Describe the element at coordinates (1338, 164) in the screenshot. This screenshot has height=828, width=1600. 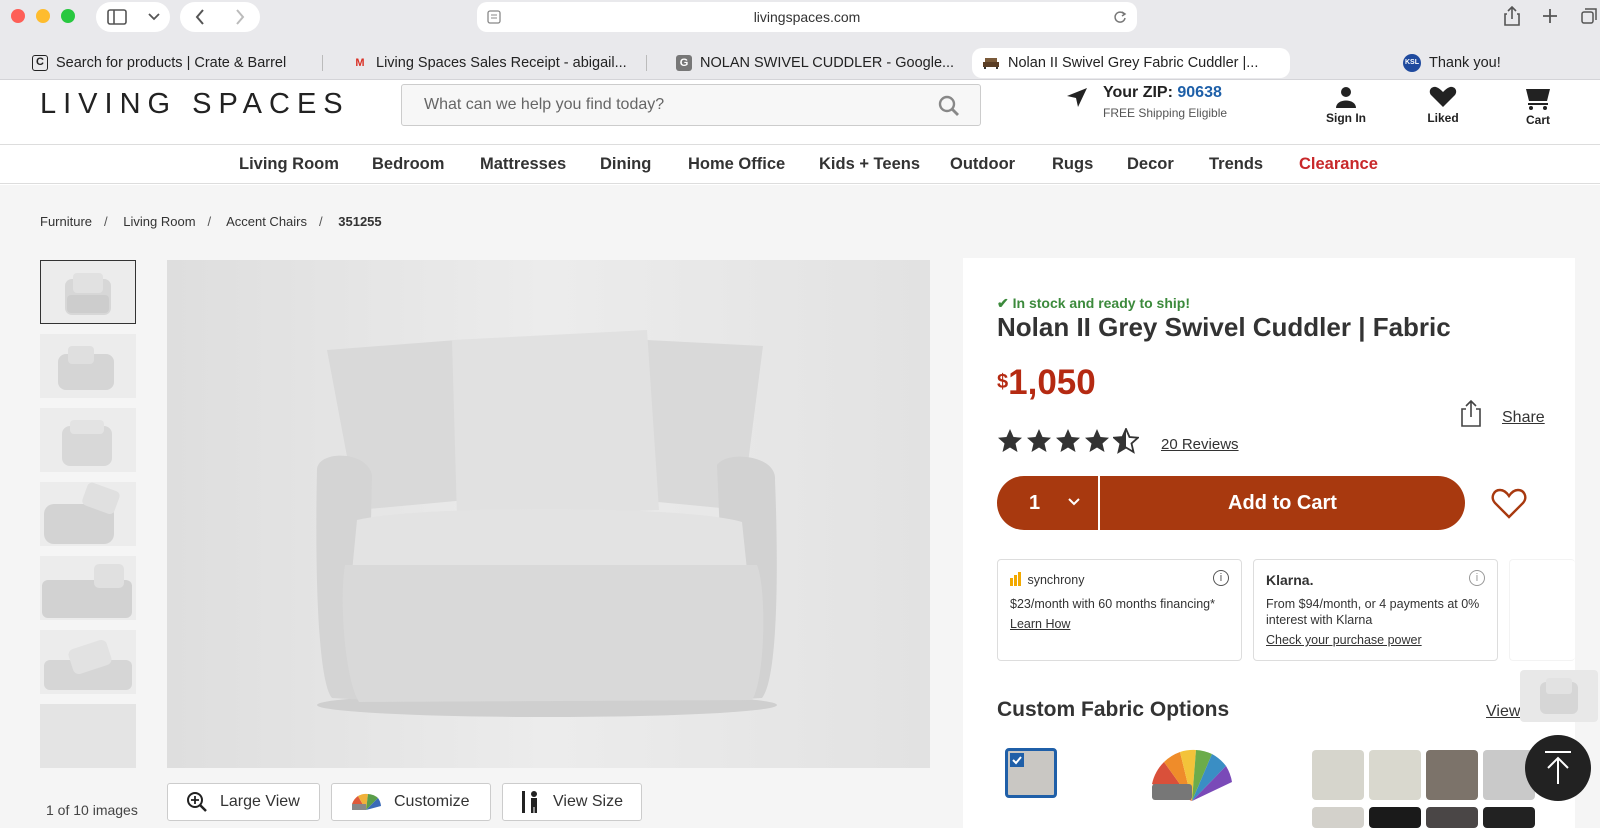
I see `nav-clearance: Clearance` at that location.